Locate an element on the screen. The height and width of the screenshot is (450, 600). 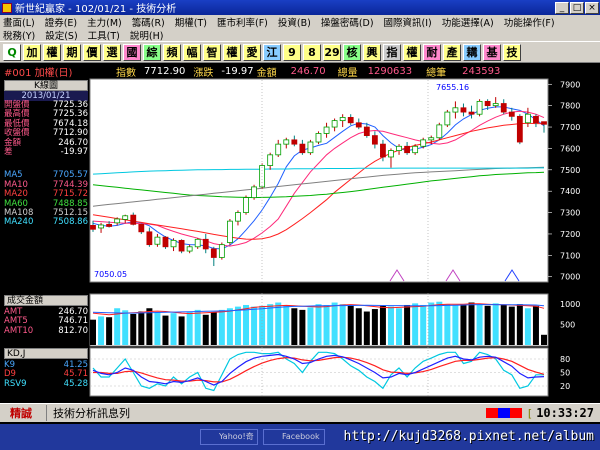
menu-item-1: 證券(E) is located at coordinates (61, 22).